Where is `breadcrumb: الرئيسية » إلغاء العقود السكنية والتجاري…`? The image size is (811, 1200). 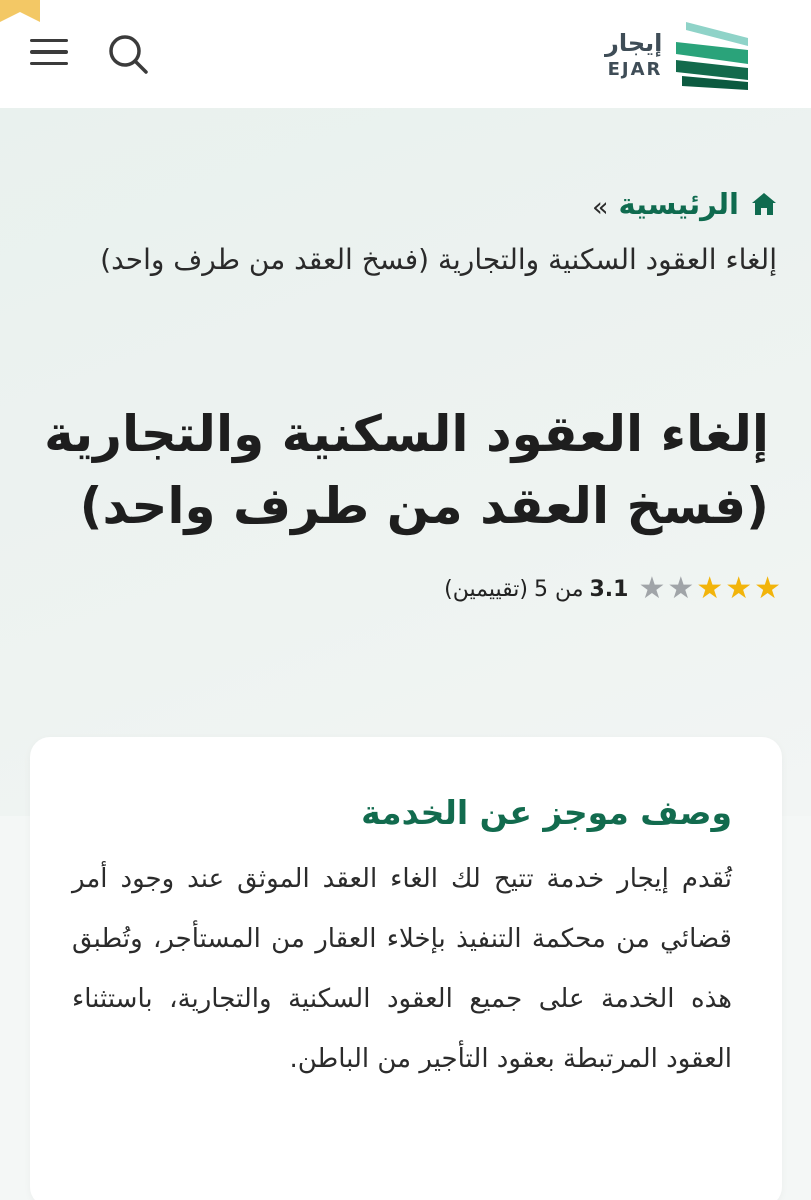
breadcrumb: الرئيسية » إلغاء العقود السكنية والتجاري… is located at coordinates (404, 232).